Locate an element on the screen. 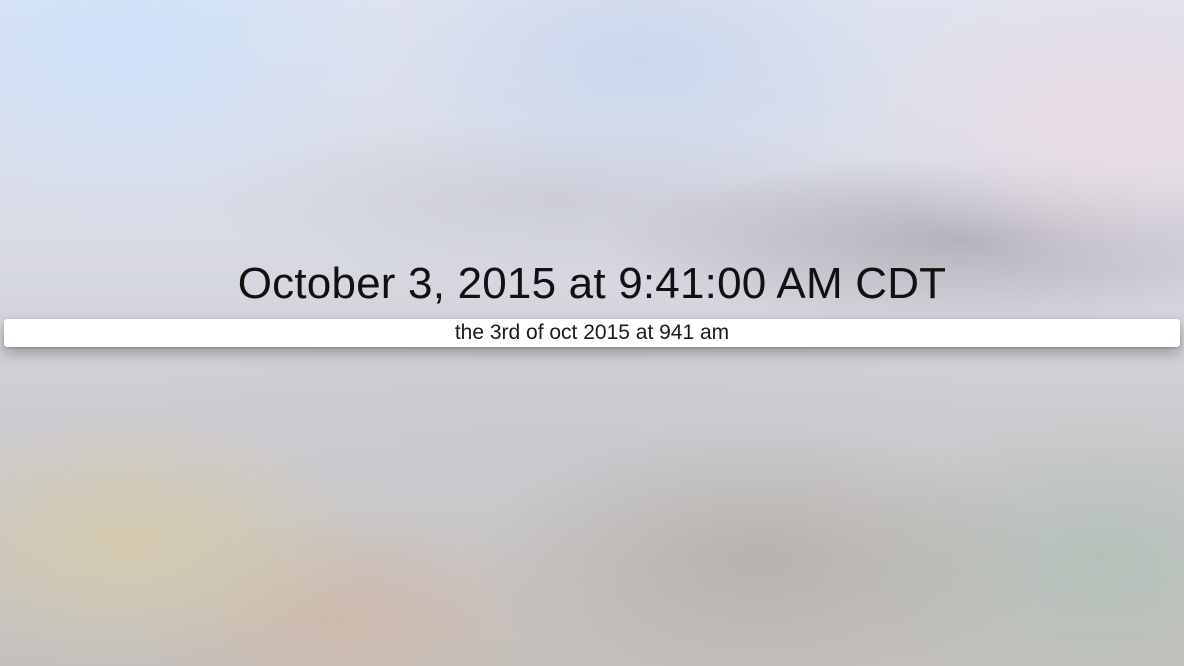  date-input-field is located at coordinates (592, 333).